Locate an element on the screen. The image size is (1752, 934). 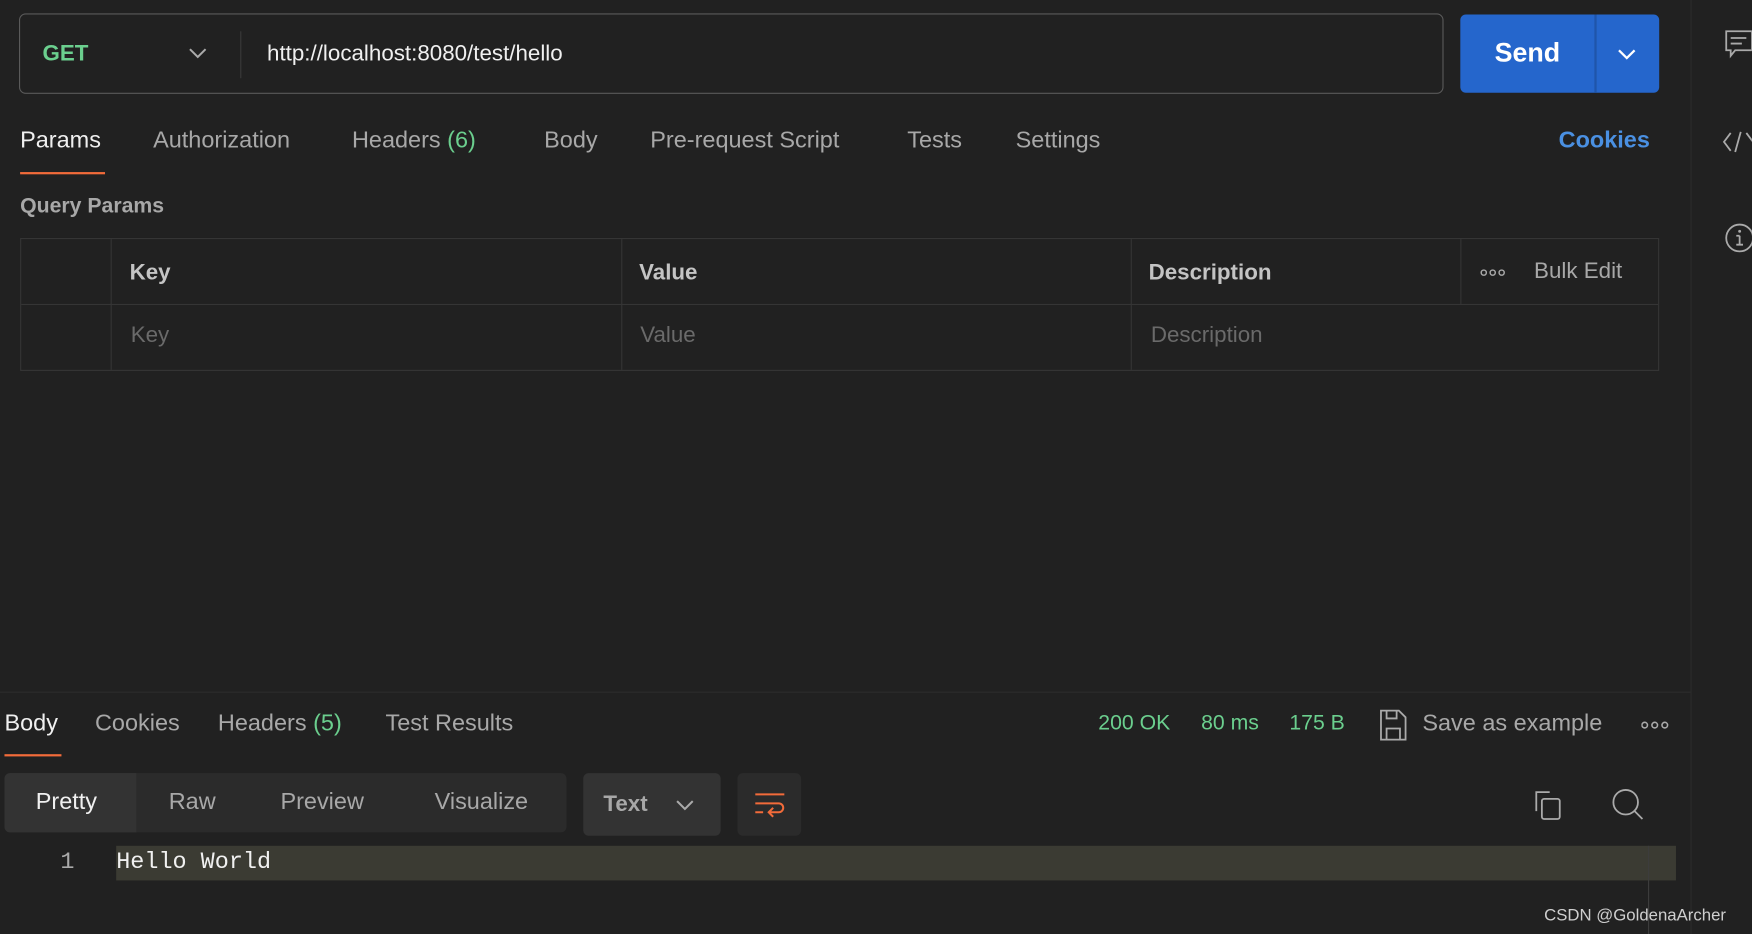
save-as-example-button: Save as example is located at coordinates (1512, 724).